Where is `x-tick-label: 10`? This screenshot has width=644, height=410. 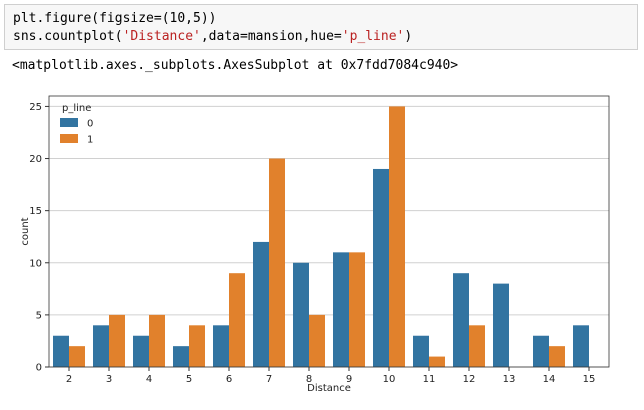 x-tick-label: 10 is located at coordinates (389, 379).